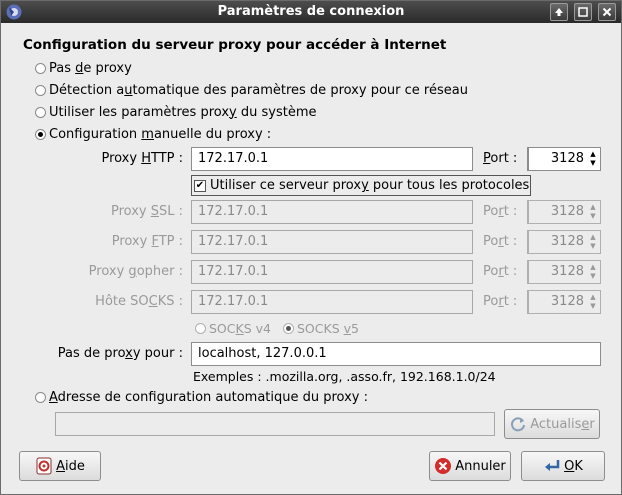  I want to click on radio-label: Utiliser les paramètres proxy du système, so click(183, 112).